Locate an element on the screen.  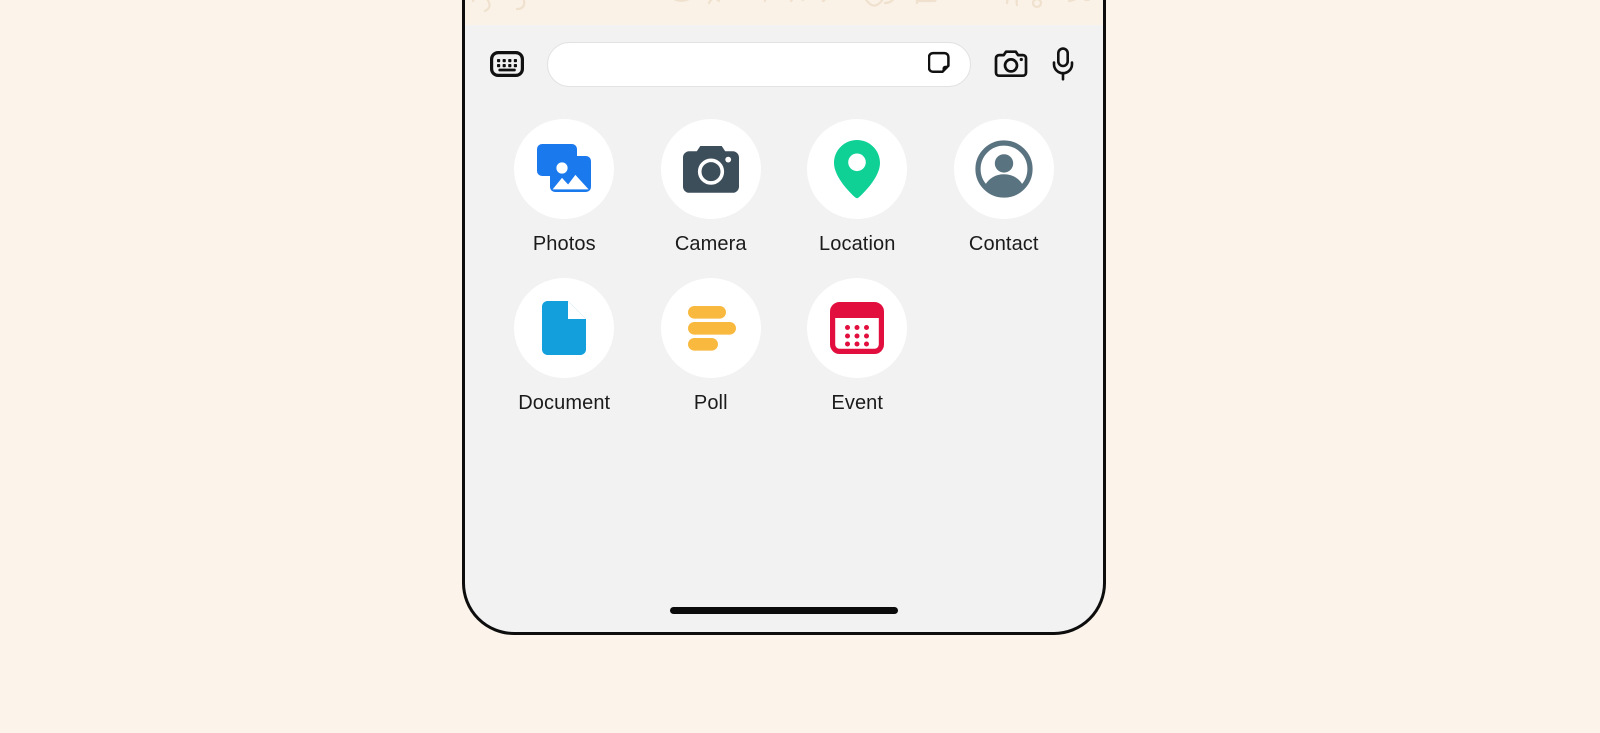
attachment-item-camera: Camera is located at coordinates (711, 187).